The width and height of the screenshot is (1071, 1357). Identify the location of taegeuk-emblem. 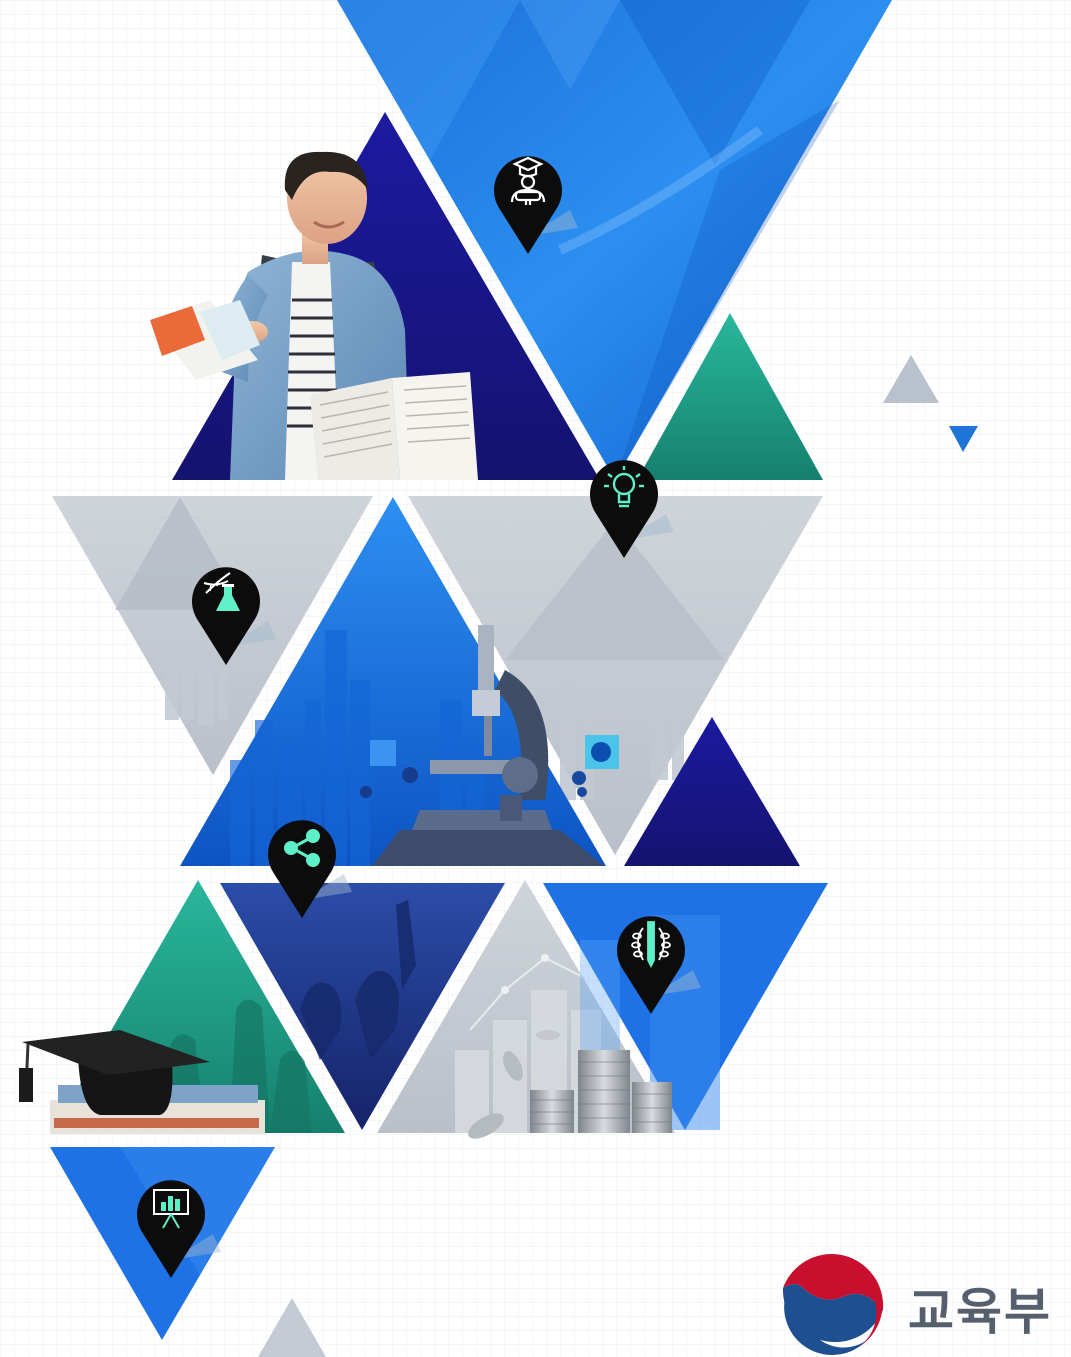
(833, 1304).